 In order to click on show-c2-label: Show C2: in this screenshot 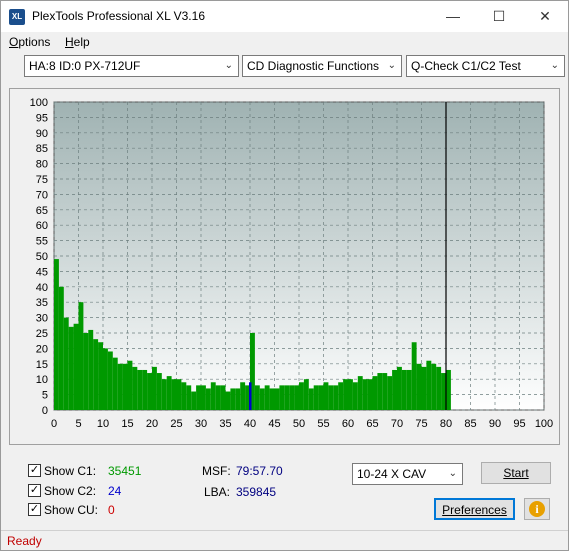, I will do `click(70, 491)`.